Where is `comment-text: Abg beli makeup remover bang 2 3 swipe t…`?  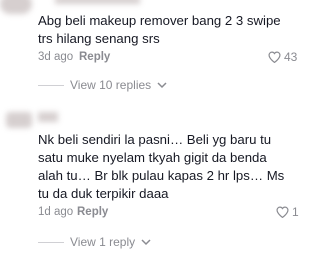 comment-text: Abg beli makeup remover bang 2 3 swipe t… is located at coordinates (159, 29).